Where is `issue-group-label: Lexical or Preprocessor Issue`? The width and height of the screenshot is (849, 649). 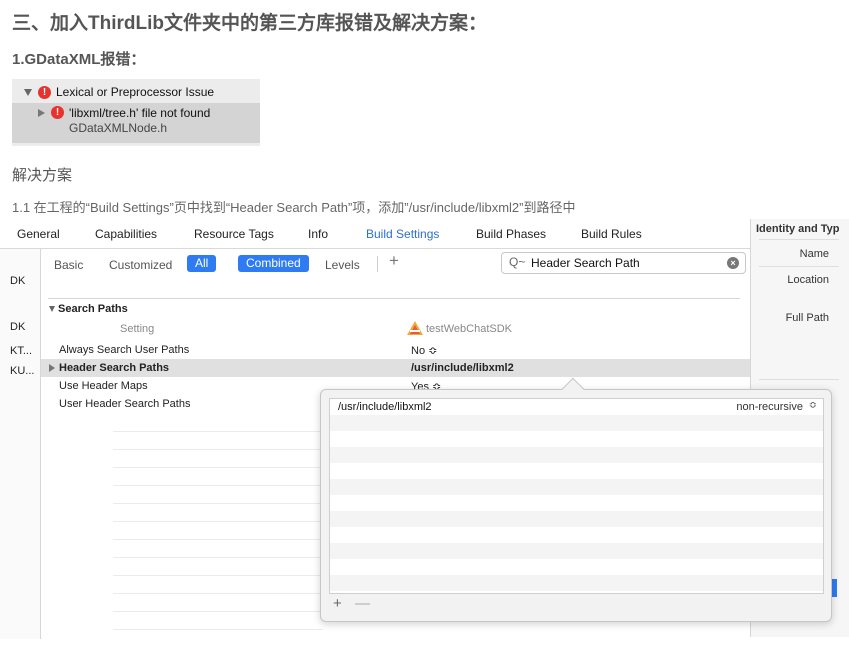 issue-group-label: Lexical or Preprocessor Issue is located at coordinates (135, 92).